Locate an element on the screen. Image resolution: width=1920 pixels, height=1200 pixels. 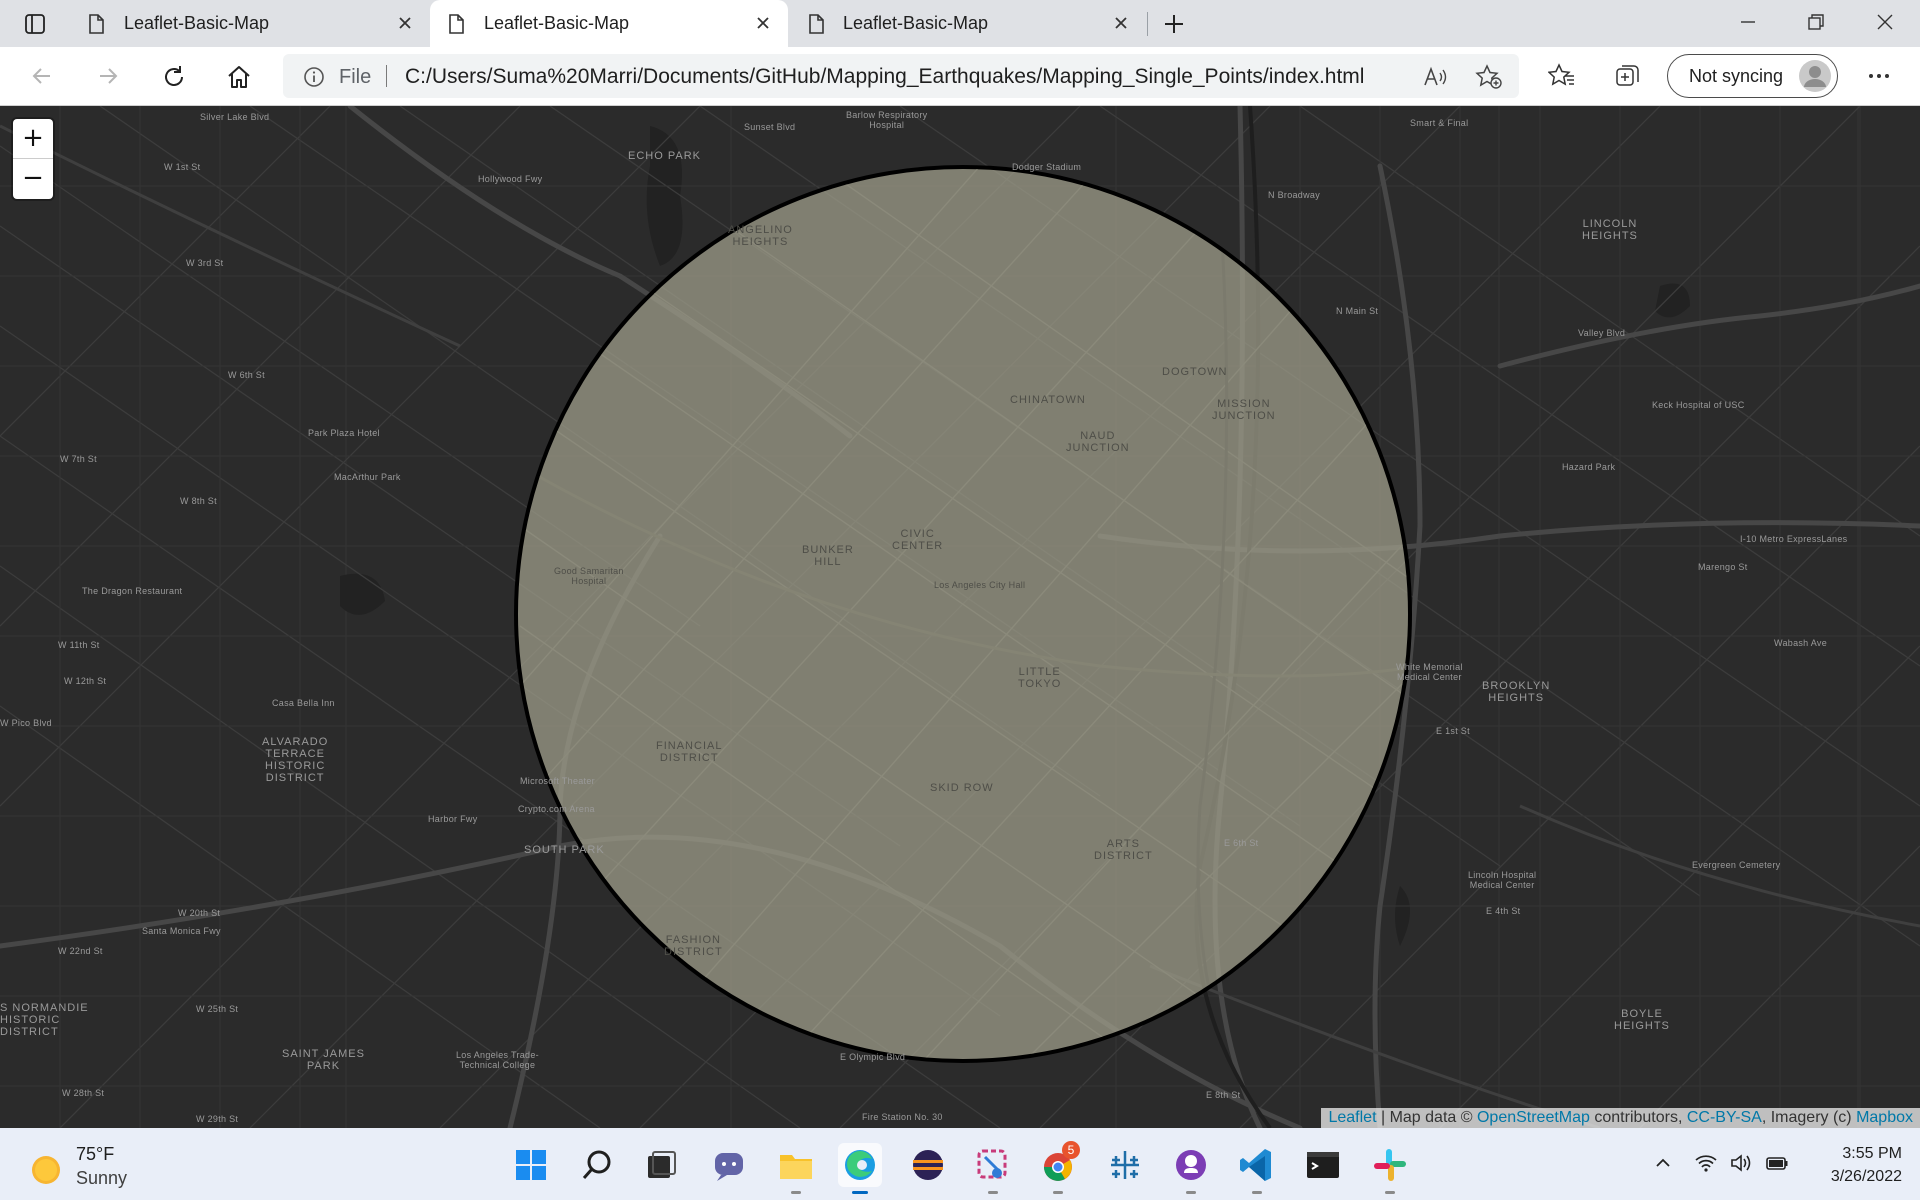
street-label: Silver Lake Blvd is located at coordinates (235, 117).